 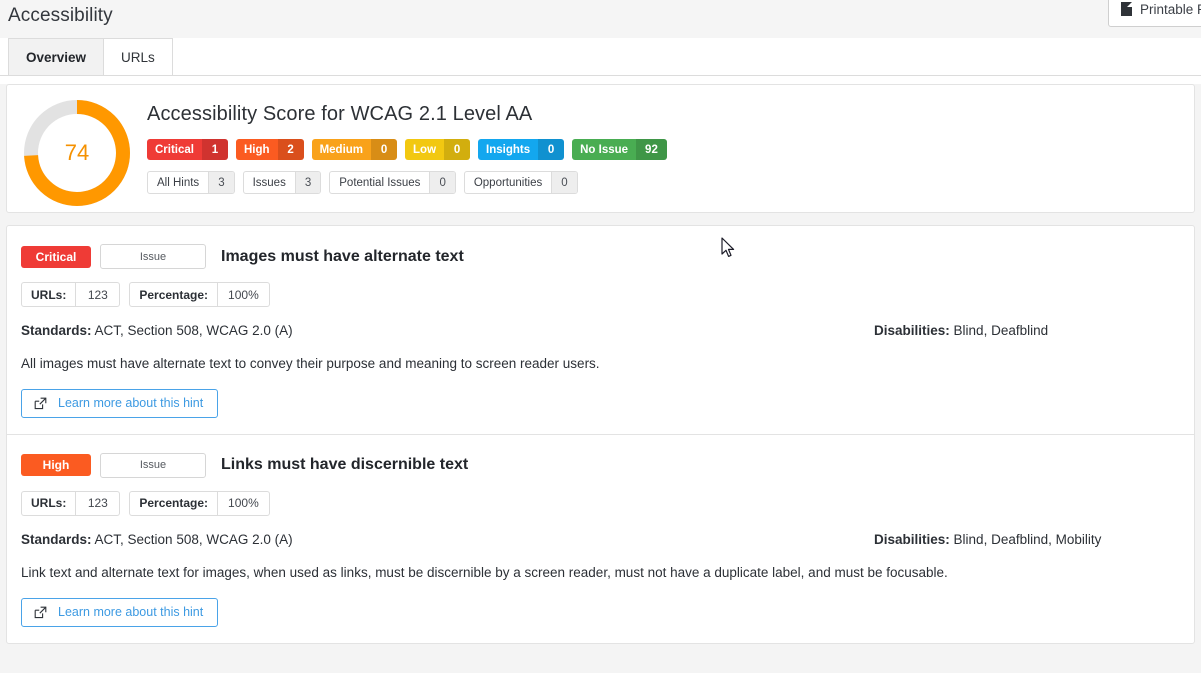 I want to click on severity-badge-critical: Critical 1, so click(x=187, y=149).